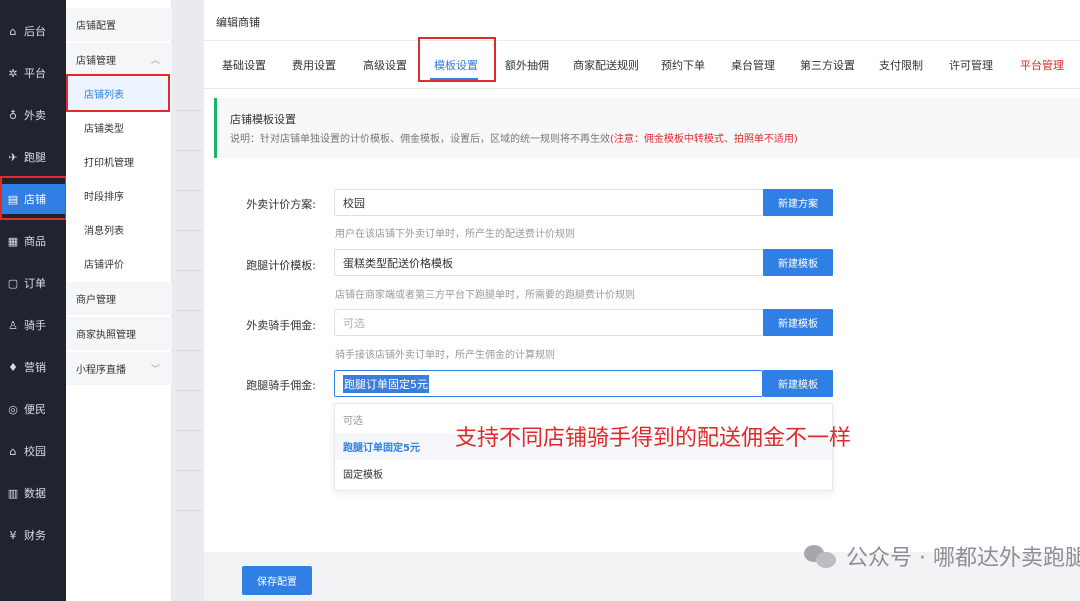  Describe the element at coordinates (753, 65) in the screenshot. I see `tab-table-management: 桌台管理` at that location.